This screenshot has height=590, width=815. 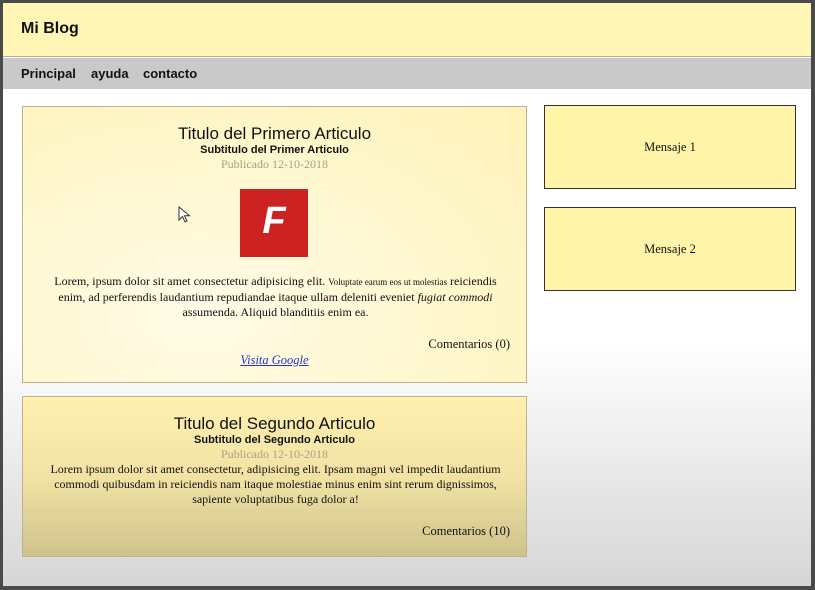 What do you see at coordinates (184, 214) in the screenshot?
I see `mouse-cursor-icon` at bounding box center [184, 214].